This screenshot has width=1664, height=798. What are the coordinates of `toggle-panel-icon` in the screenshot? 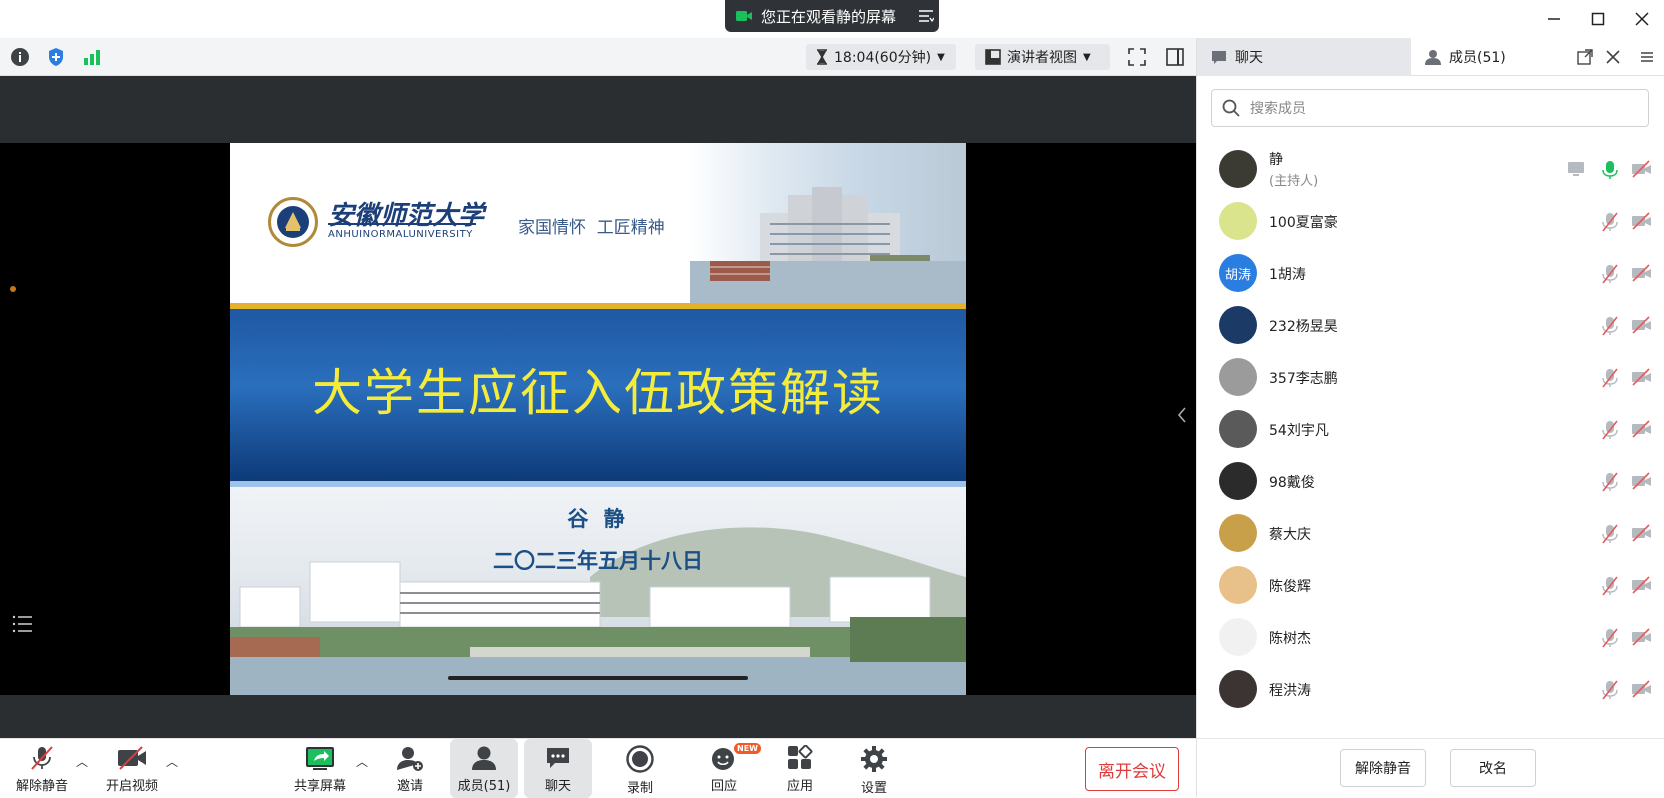 It's located at (1175, 57).